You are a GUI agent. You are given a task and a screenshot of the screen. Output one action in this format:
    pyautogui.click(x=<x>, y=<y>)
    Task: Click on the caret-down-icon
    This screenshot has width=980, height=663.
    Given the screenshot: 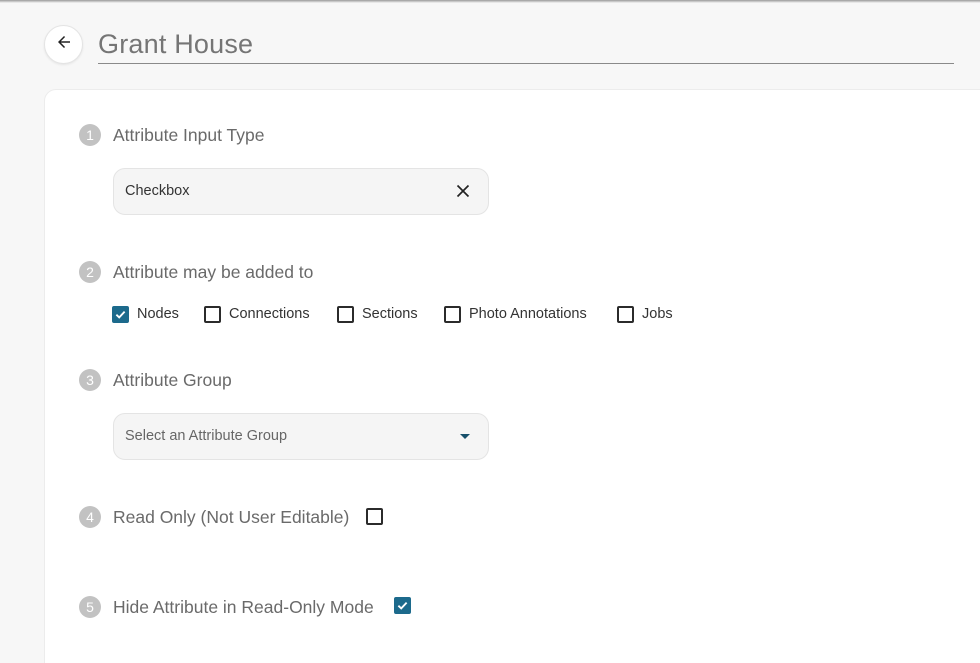 What is the action you would take?
    pyautogui.click(x=465, y=436)
    